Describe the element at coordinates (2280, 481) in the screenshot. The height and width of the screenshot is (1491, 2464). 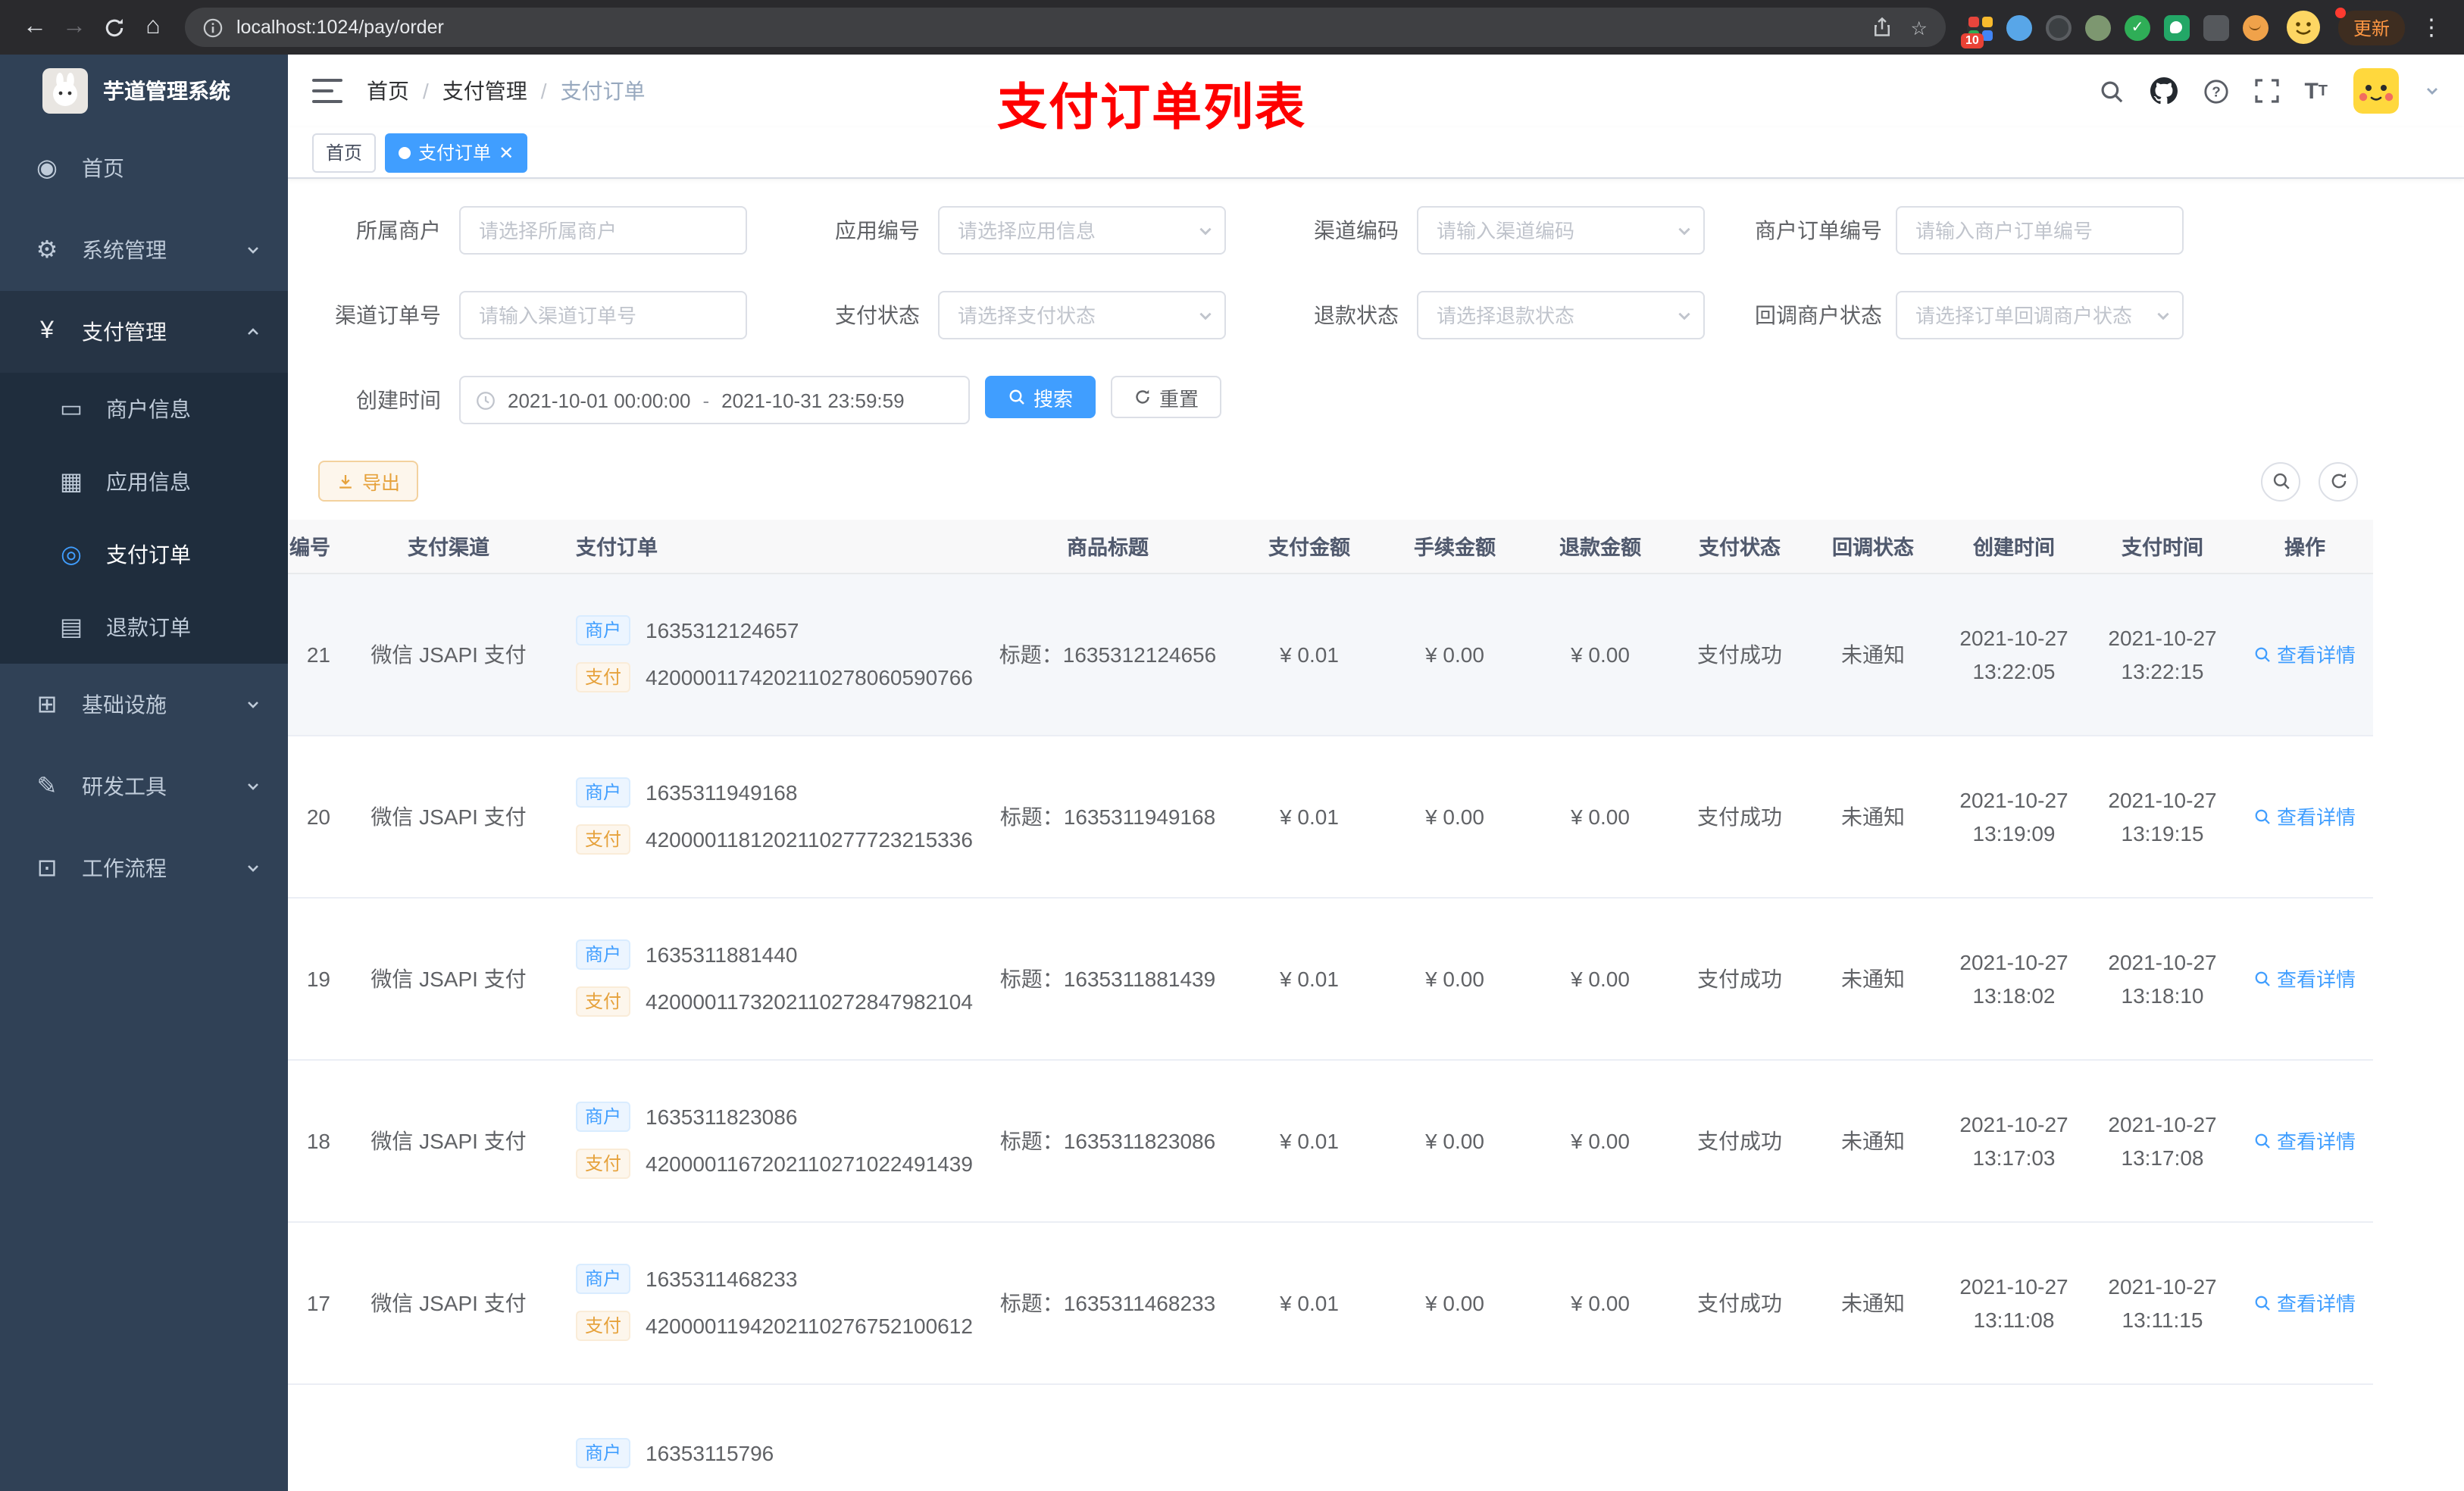
I see `search-toggle-button` at that location.